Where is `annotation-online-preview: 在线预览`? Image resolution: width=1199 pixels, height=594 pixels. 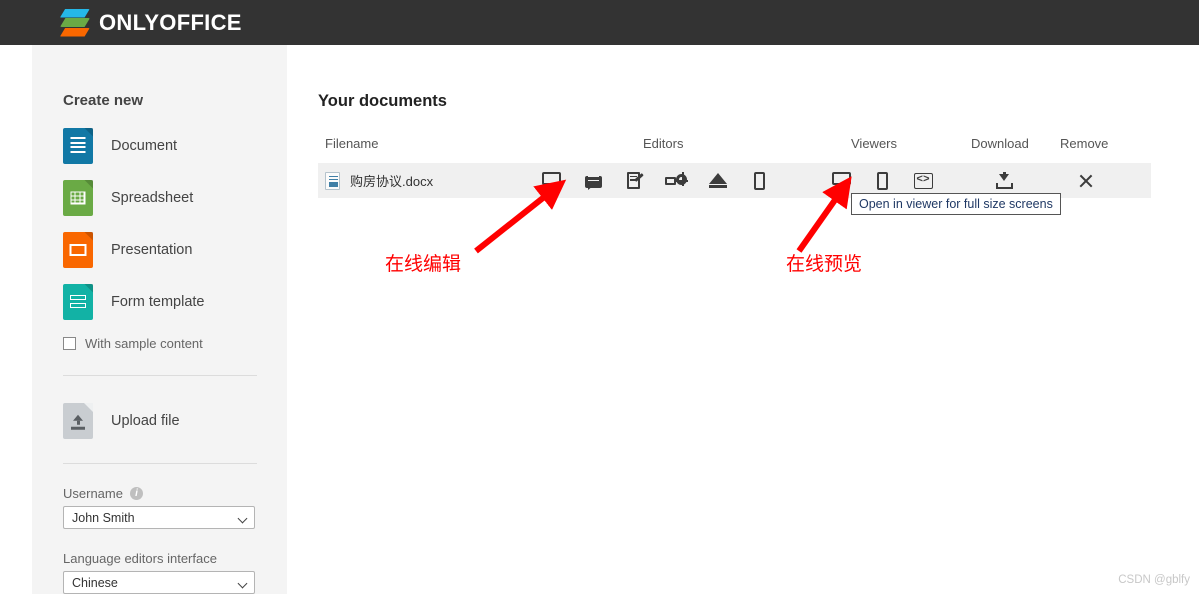 annotation-online-preview: 在线预览 is located at coordinates (824, 264).